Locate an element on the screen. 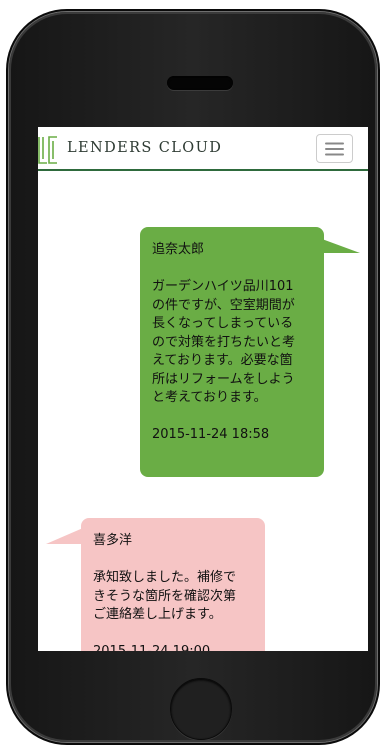 Image resolution: width=384 pixels, height=754 pixels. sent-bubble-tail is located at coordinates (341, 246).